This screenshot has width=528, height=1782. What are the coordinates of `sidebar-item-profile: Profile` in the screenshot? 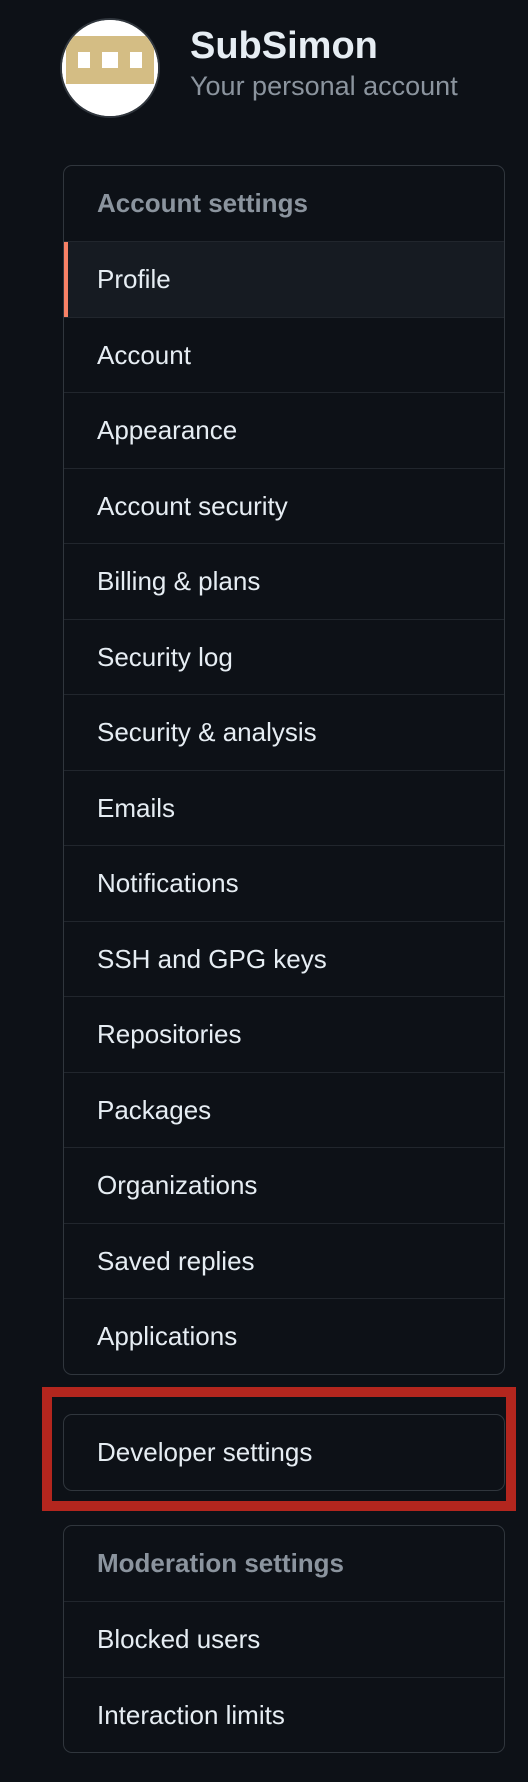 It's located at (284, 280).